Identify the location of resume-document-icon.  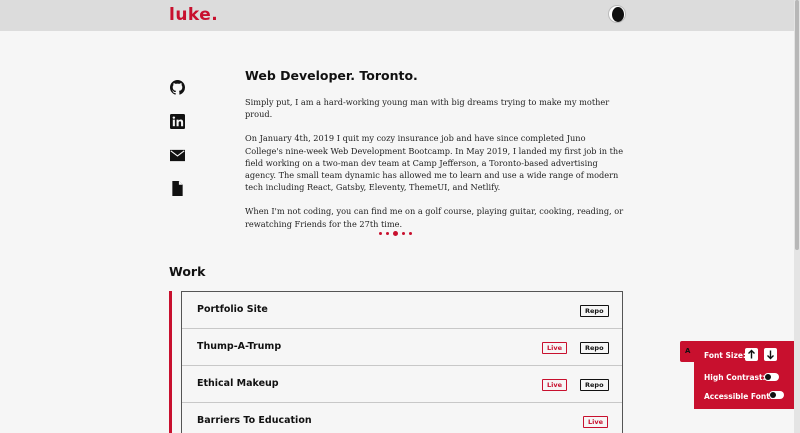
(177, 188).